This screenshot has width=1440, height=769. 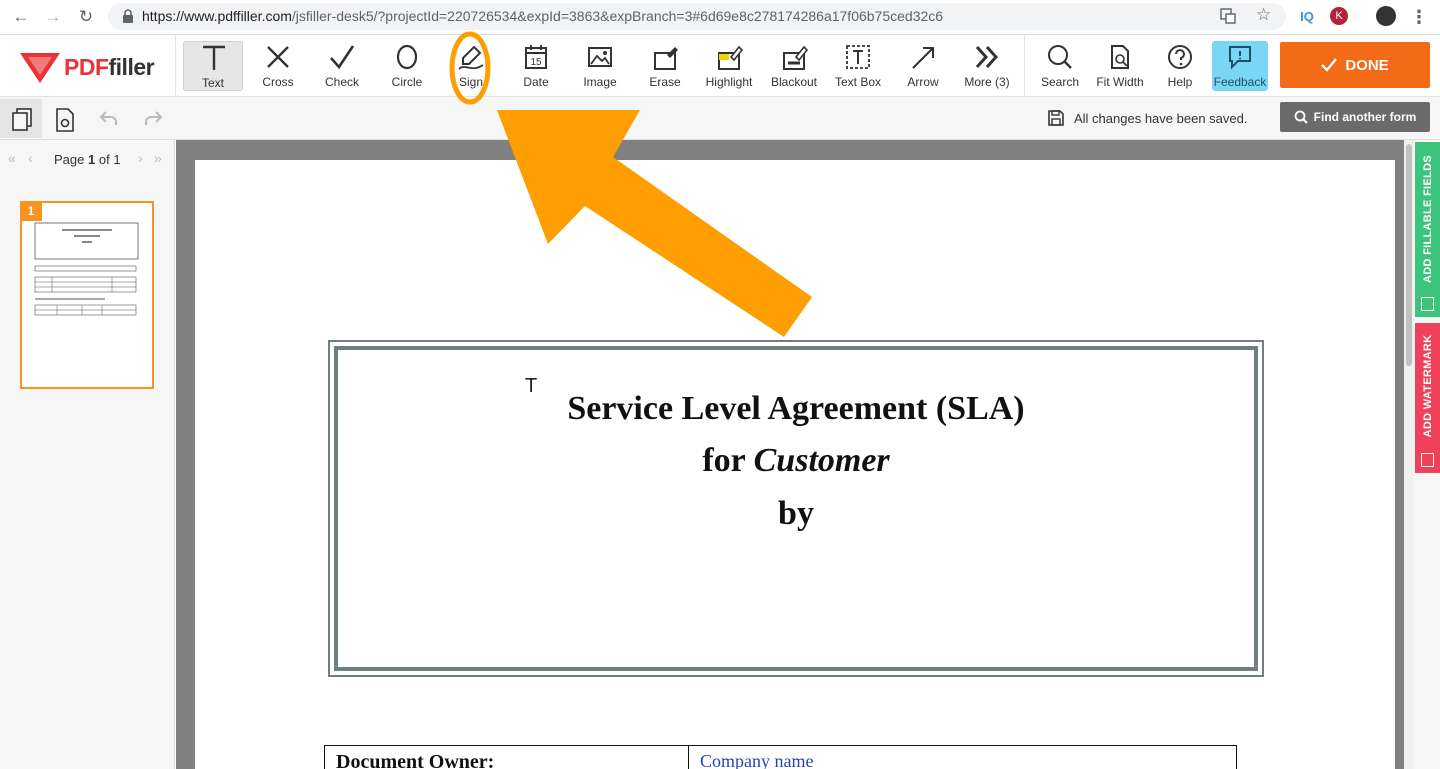 I want to click on viewer-scrollbar, so click(x=1409, y=454).